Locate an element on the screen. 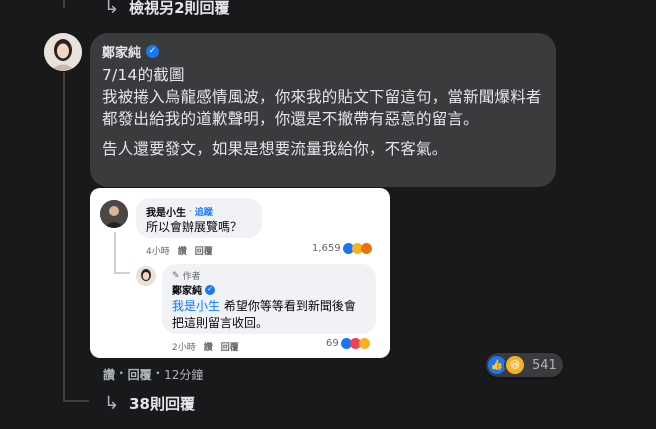 The width and height of the screenshot is (656, 429). screenshot-text-line: 把這則留言收回。 is located at coordinates (220, 323).